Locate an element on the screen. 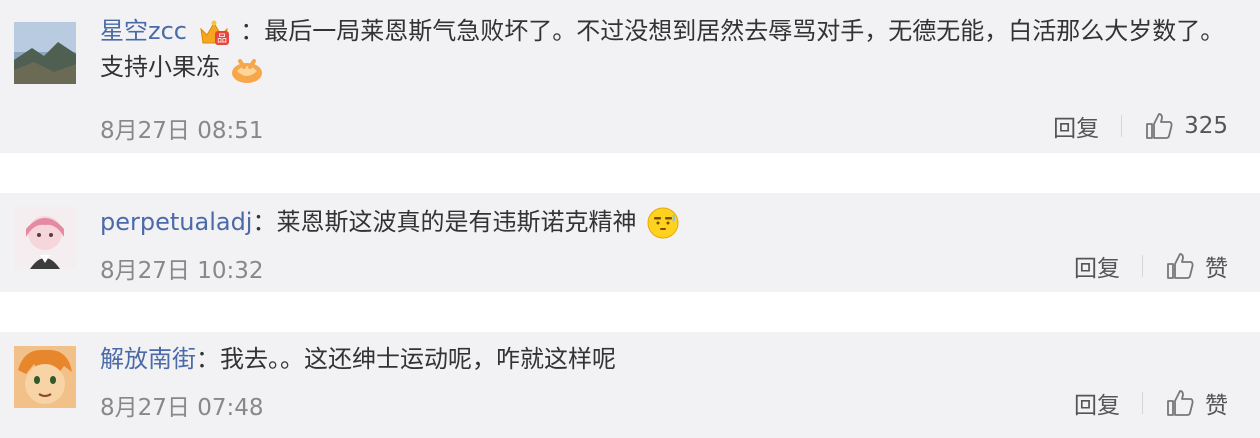 The width and height of the screenshot is (1260, 438). username-link: perpetualadj is located at coordinates (176, 222).